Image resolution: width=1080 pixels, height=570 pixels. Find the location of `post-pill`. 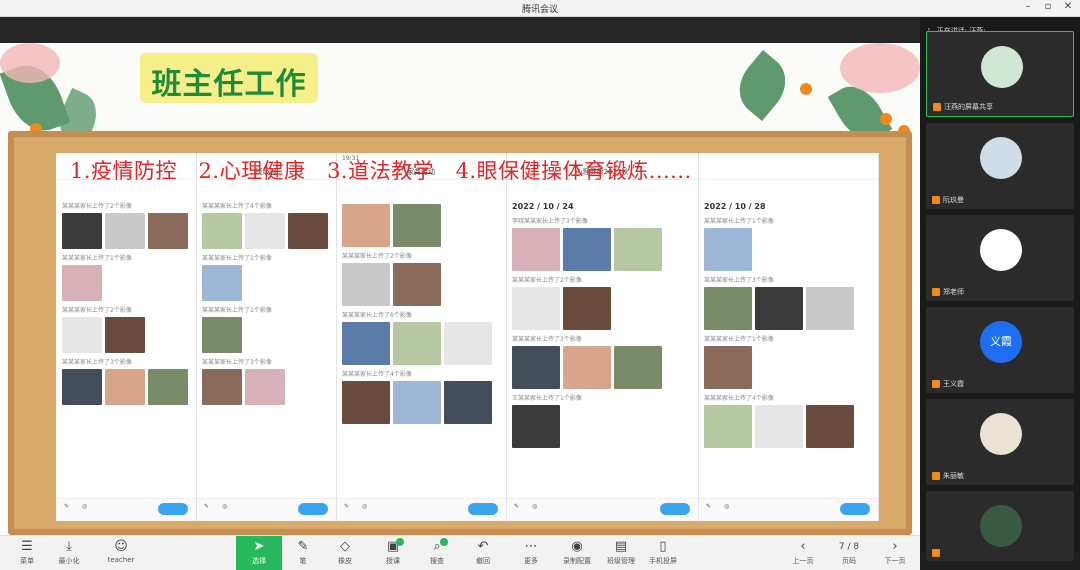

post-pill is located at coordinates (313, 509).